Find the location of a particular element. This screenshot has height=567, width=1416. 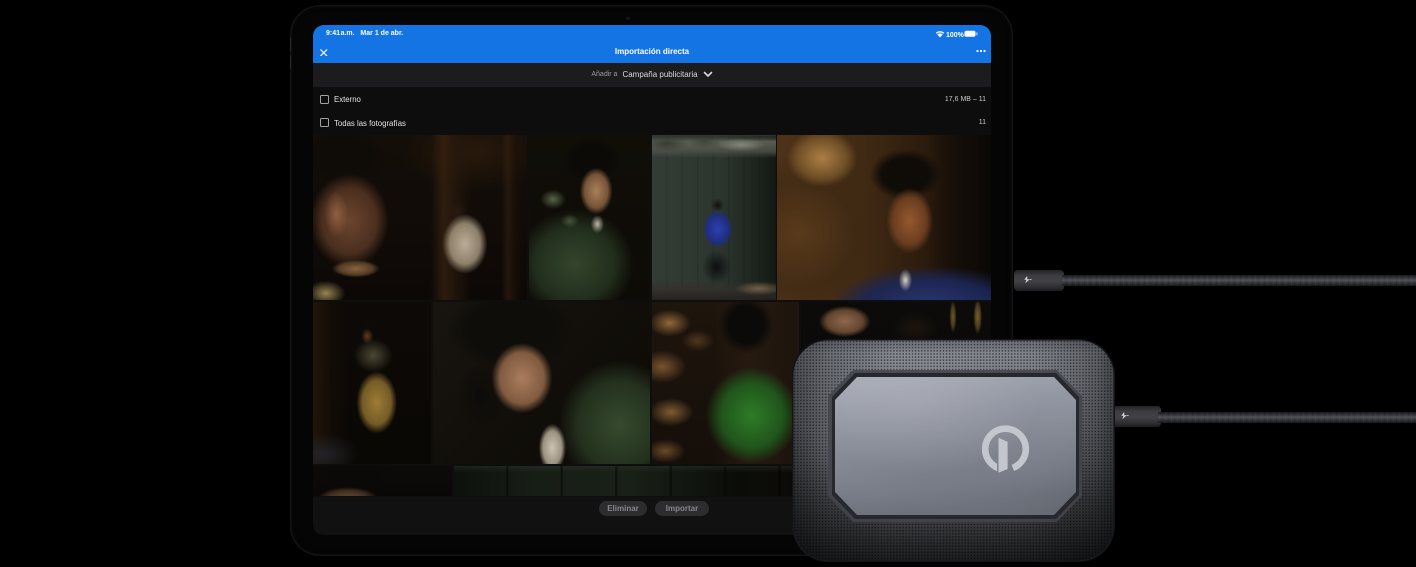

svg-text: 100% is located at coordinates (955, 35).